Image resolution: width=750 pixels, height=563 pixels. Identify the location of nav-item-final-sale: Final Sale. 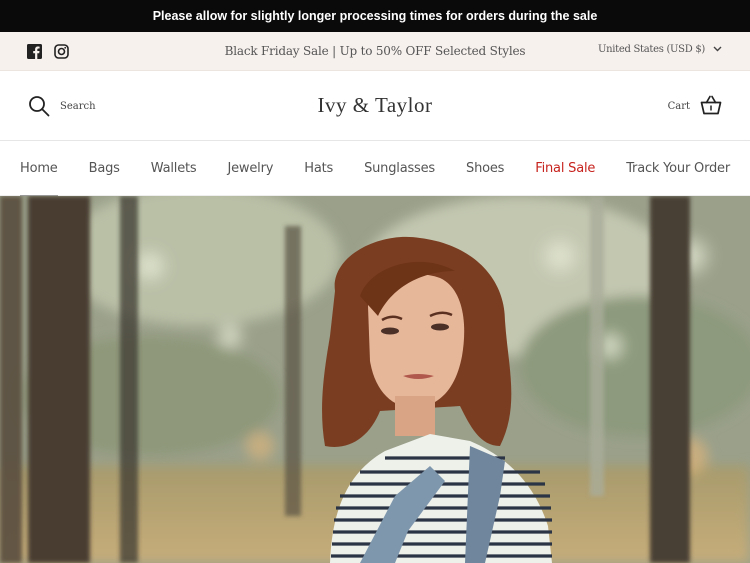
(565, 168).